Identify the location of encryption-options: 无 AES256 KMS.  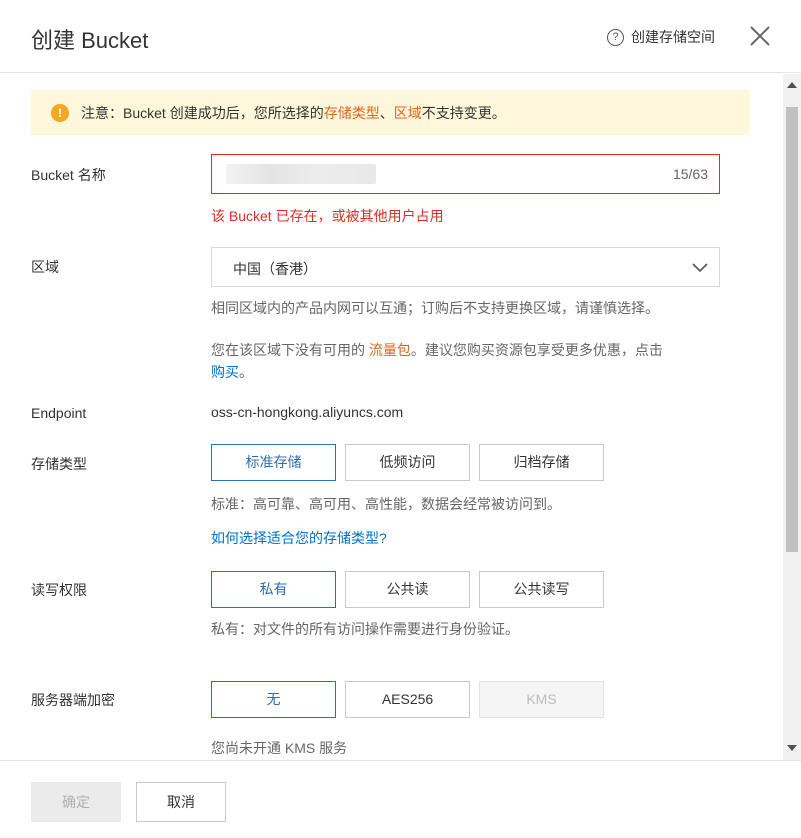
(412, 699).